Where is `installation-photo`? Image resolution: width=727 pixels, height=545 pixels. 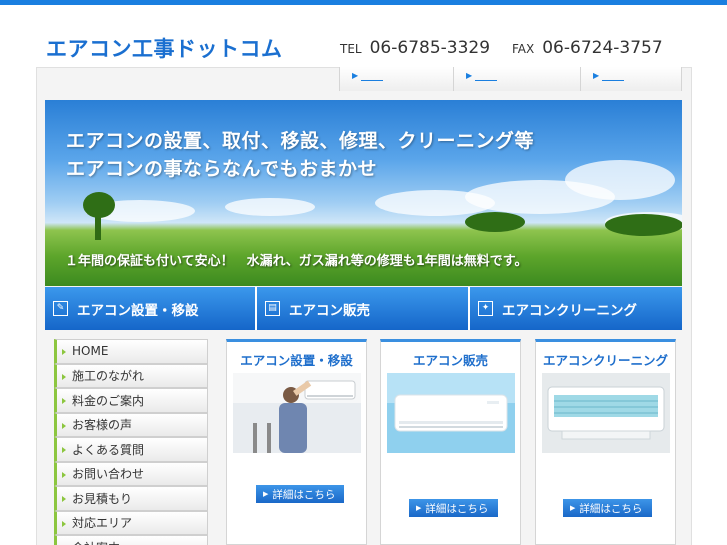 installation-photo is located at coordinates (297, 413).